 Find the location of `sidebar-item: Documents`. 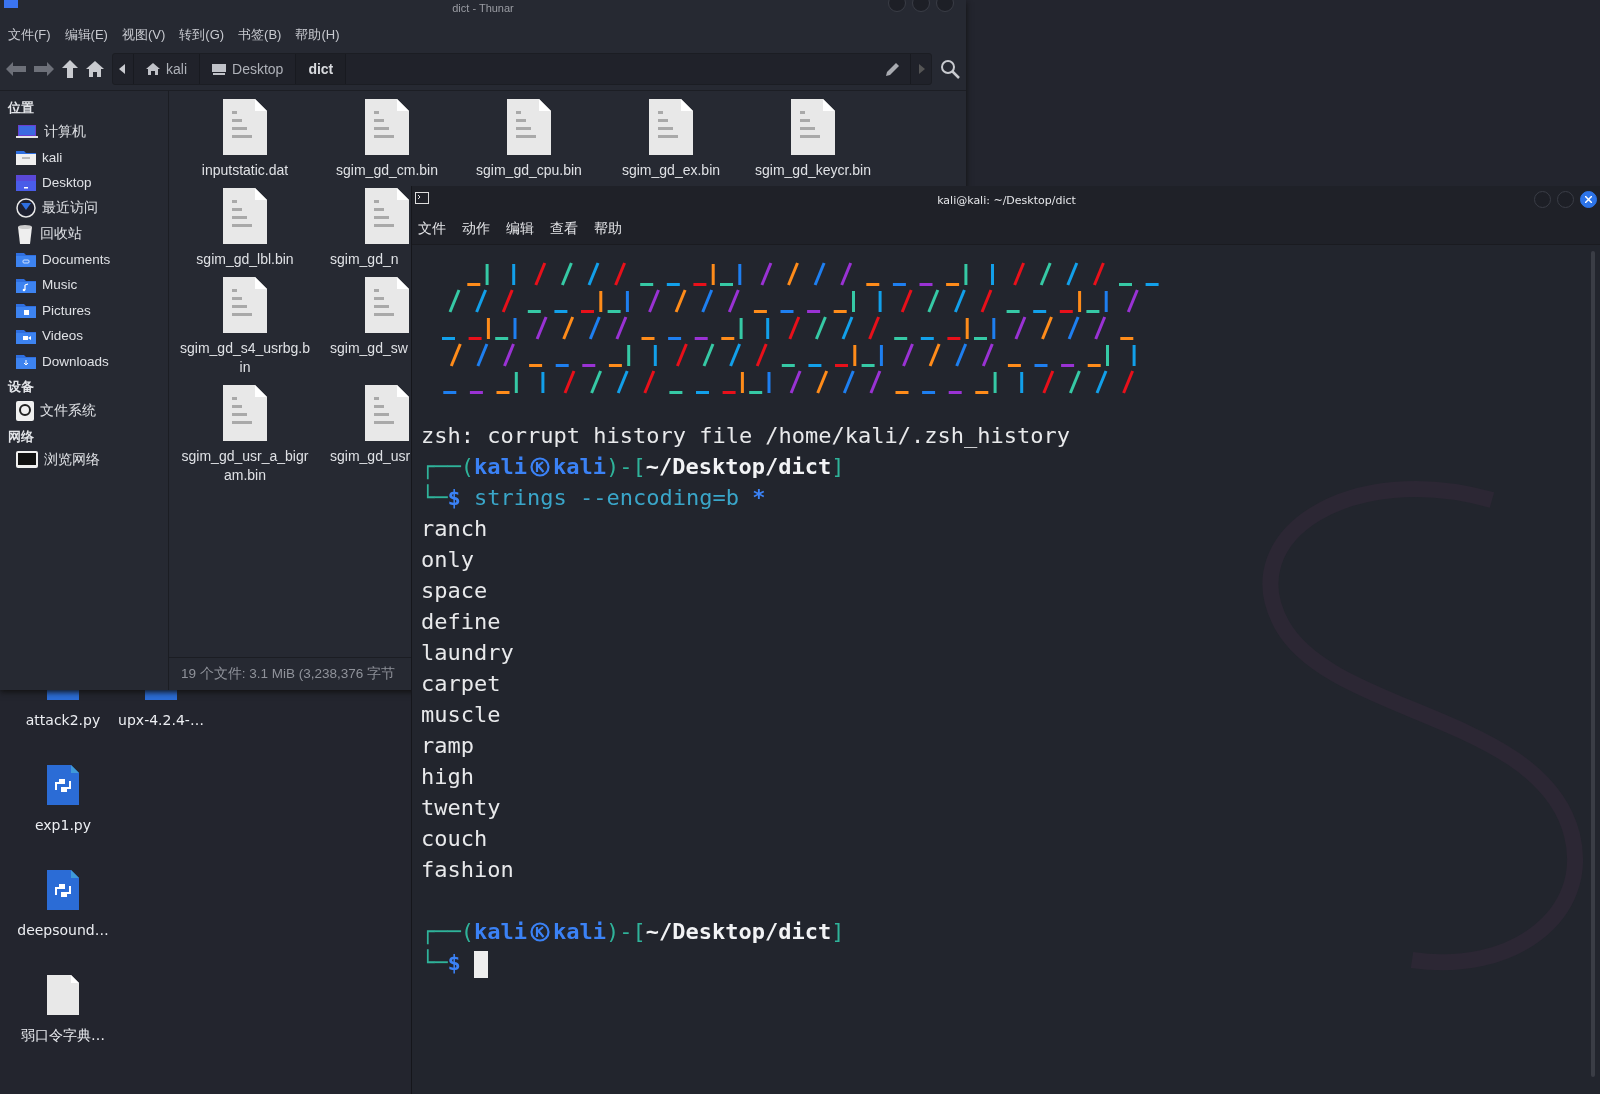

sidebar-item: Documents is located at coordinates (84, 259).